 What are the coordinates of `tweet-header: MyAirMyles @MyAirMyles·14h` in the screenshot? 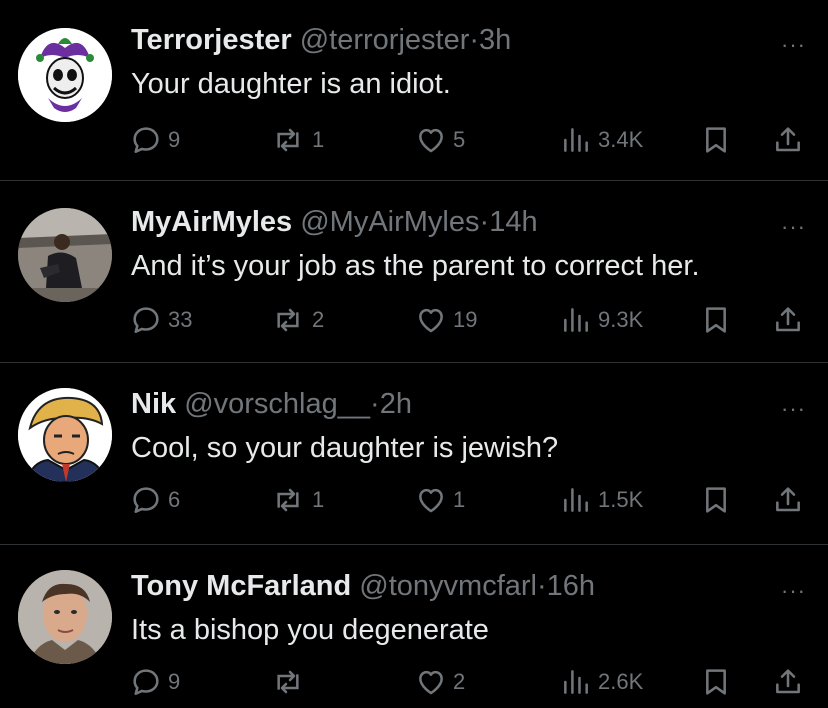 It's located at (334, 222).